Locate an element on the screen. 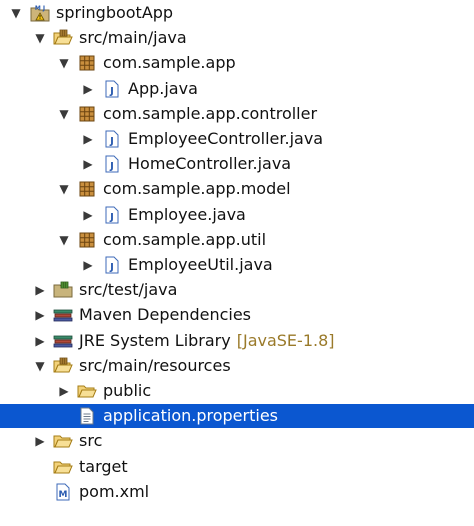  tree-item-pkg-util: ▼ com.sample.app.util is located at coordinates (237, 240).